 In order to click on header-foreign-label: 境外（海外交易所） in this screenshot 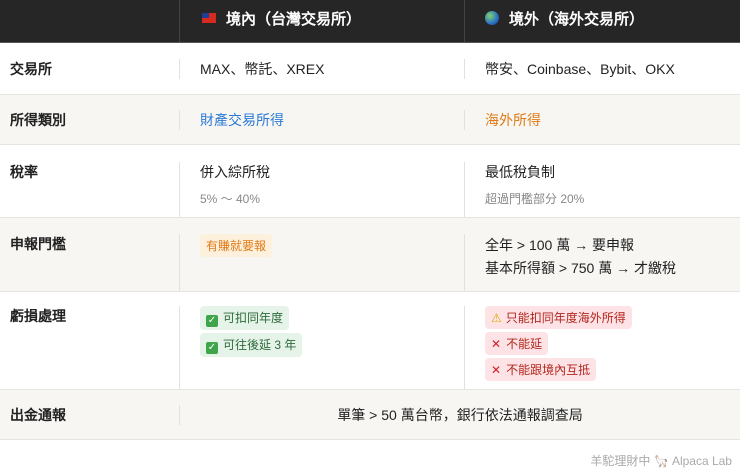, I will do `click(577, 19)`.